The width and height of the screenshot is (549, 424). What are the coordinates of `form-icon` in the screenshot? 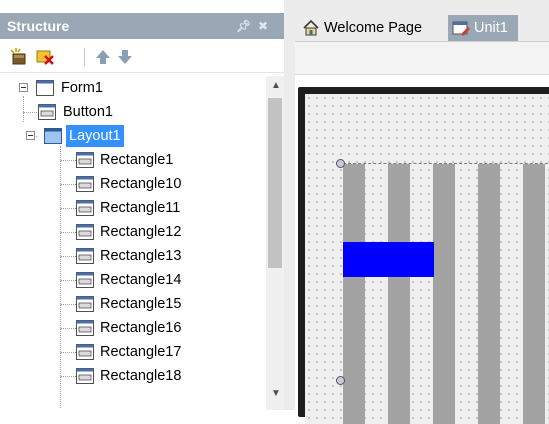 It's located at (45, 88).